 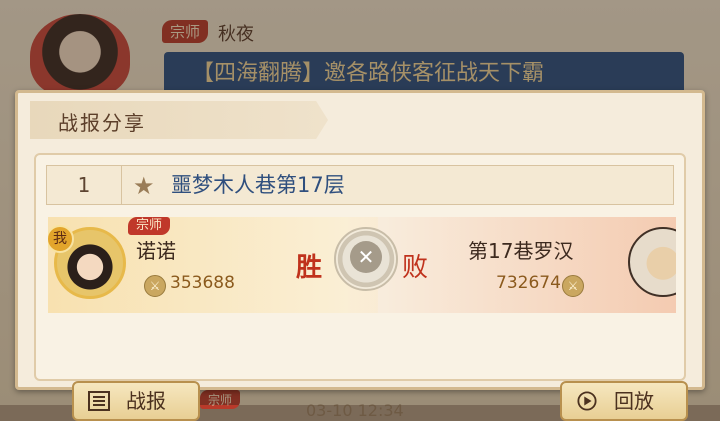 What do you see at coordinates (309, 268) in the screenshot?
I see `win-label: 胜` at bounding box center [309, 268].